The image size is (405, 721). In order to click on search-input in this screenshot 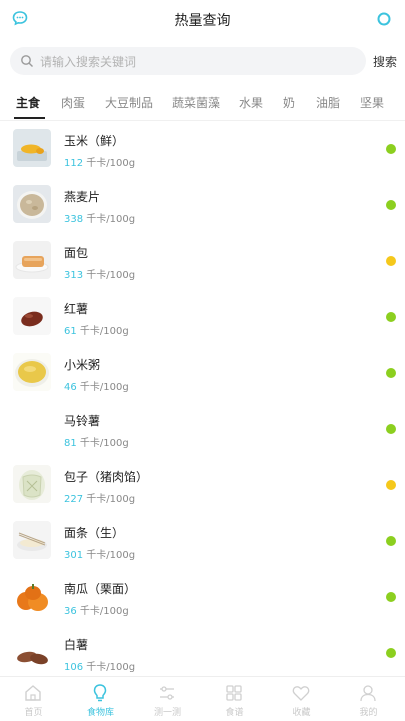, I will do `click(200, 62)`.